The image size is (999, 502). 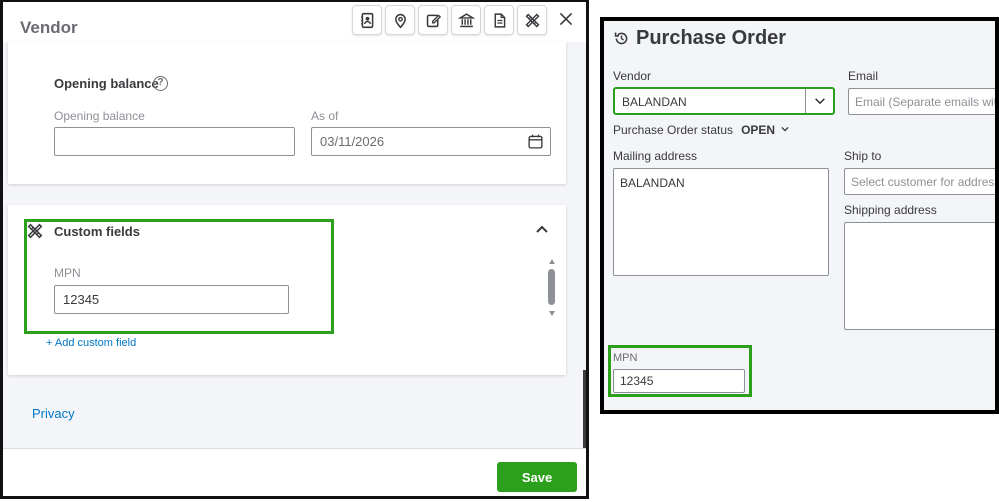 What do you see at coordinates (724, 101) in the screenshot?
I see `po-vendor-select: BALANDAN` at bounding box center [724, 101].